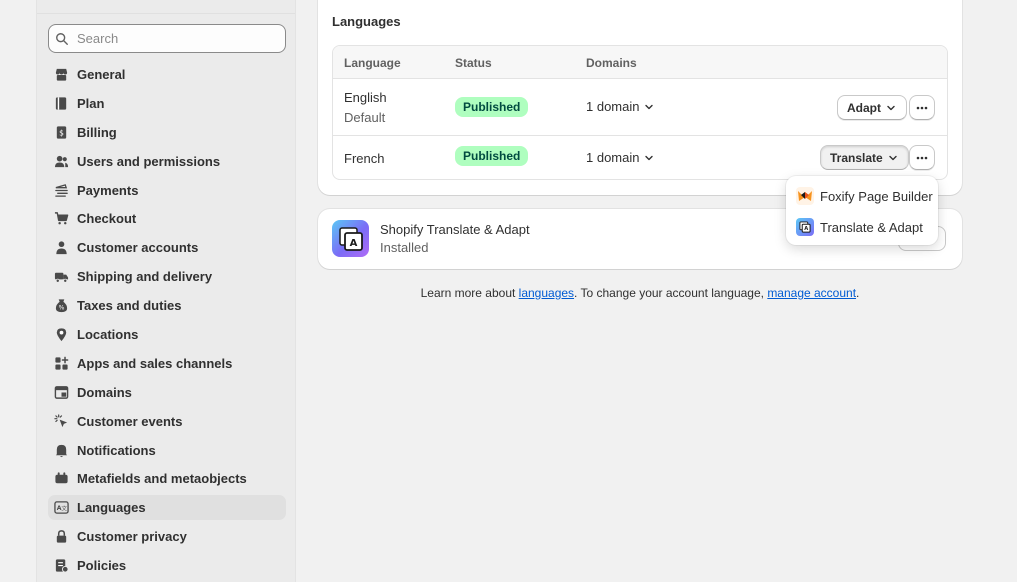  I want to click on table-row-french: French Published 1 domain Translate, so click(640, 157).